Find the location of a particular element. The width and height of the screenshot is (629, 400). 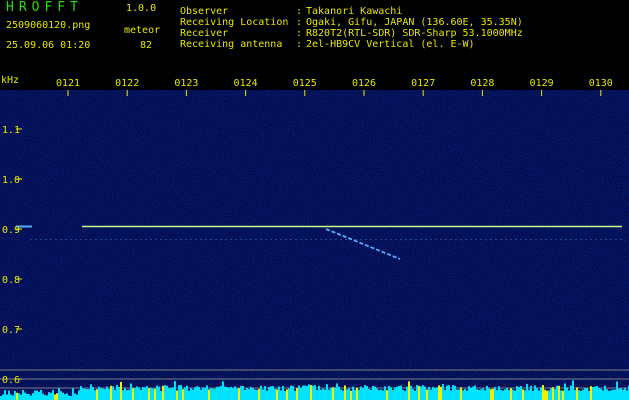

info-key-antenna: Receiving antenna is located at coordinates (231, 44).